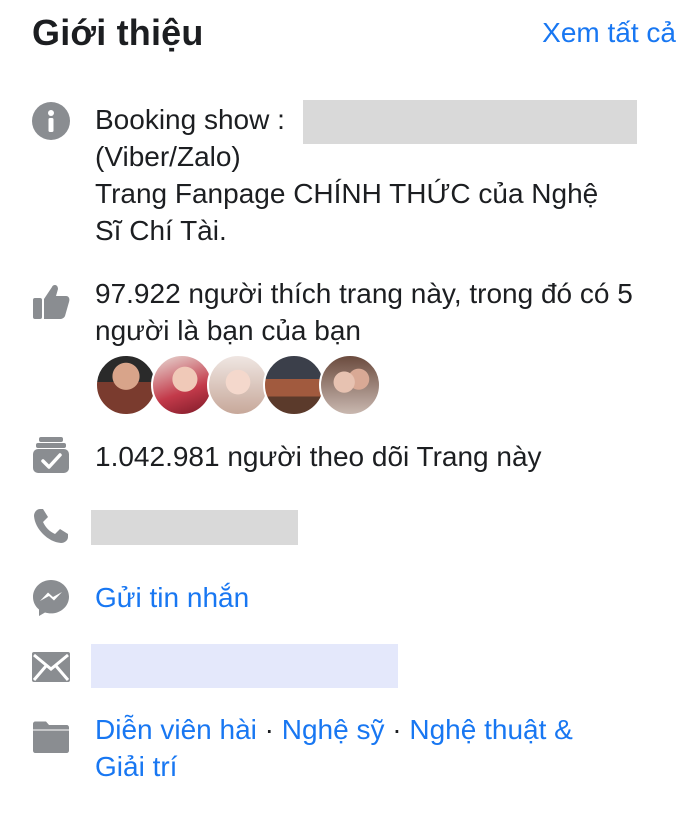 This screenshot has height=814, width=700. What do you see at coordinates (51, 598) in the screenshot?
I see `messenger-icon` at bounding box center [51, 598].